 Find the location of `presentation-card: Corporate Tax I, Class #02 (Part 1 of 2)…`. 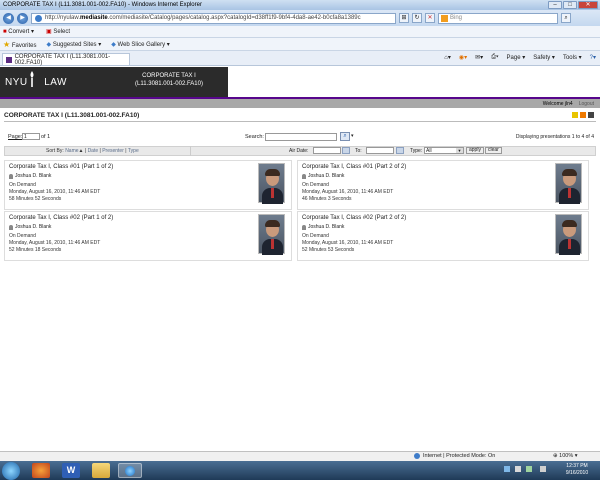

presentation-card: Corporate Tax I, Class #02 (Part 1 of 2)… is located at coordinates (148, 236).